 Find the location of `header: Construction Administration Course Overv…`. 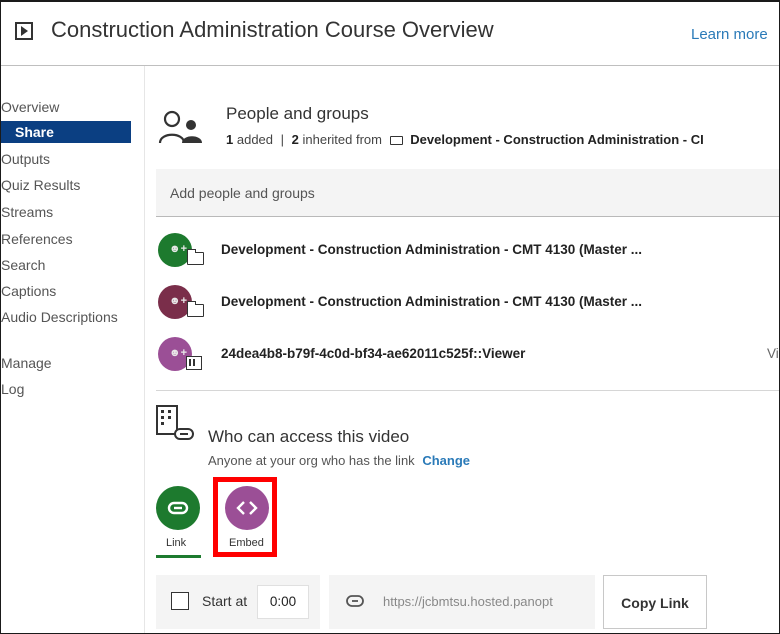

header: Construction Administration Course Overv… is located at coordinates (390, 32).